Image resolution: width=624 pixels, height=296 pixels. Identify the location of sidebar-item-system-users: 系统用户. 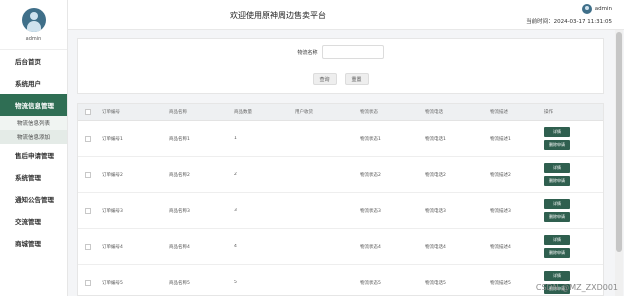
(33, 83).